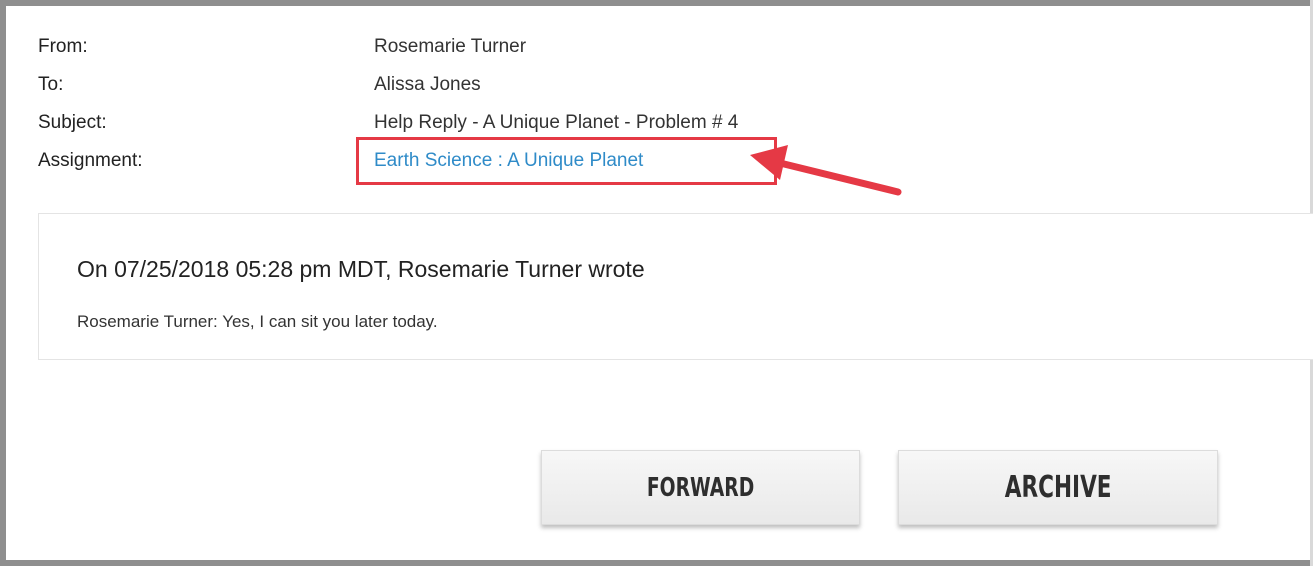 This screenshot has width=1313, height=566. I want to click on forward-button-label: FORWARD, so click(700, 487).